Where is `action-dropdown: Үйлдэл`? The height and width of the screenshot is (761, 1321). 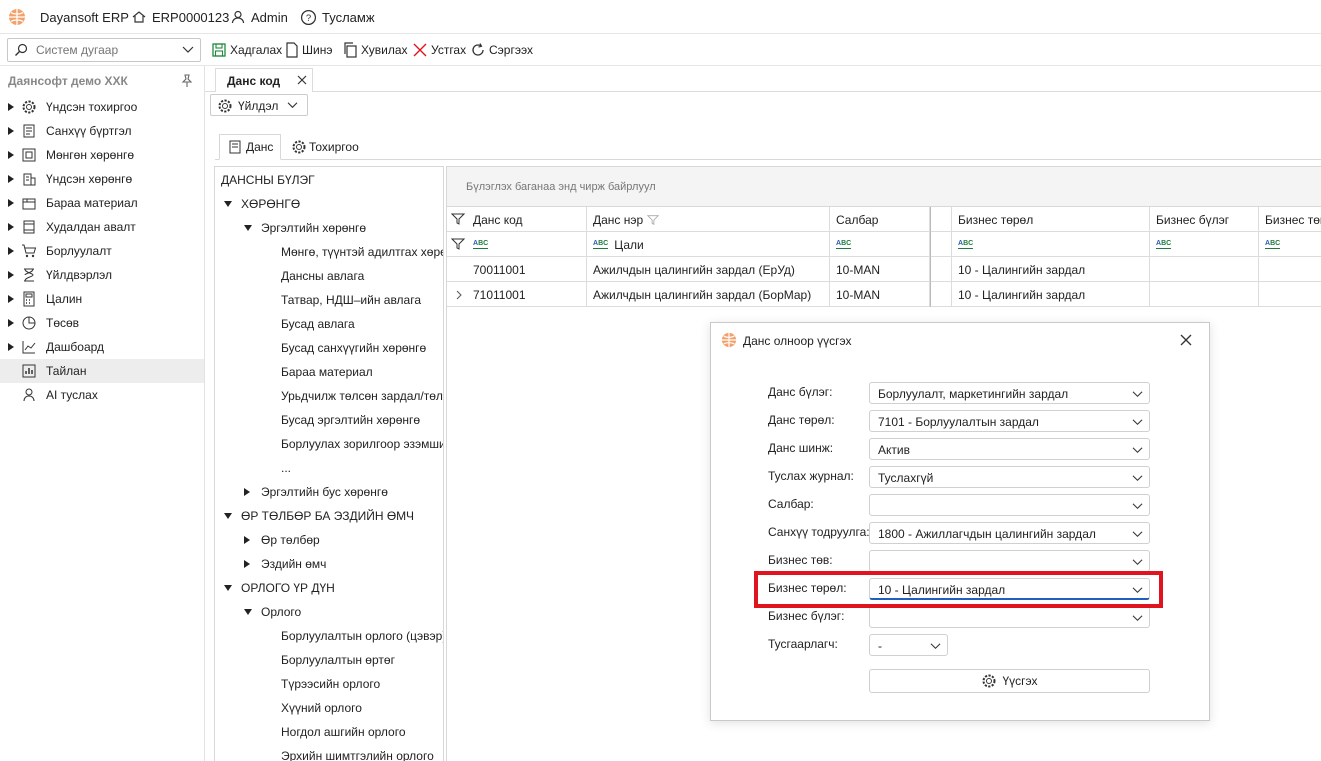
action-dropdown: Үйлдэл is located at coordinates (259, 105).